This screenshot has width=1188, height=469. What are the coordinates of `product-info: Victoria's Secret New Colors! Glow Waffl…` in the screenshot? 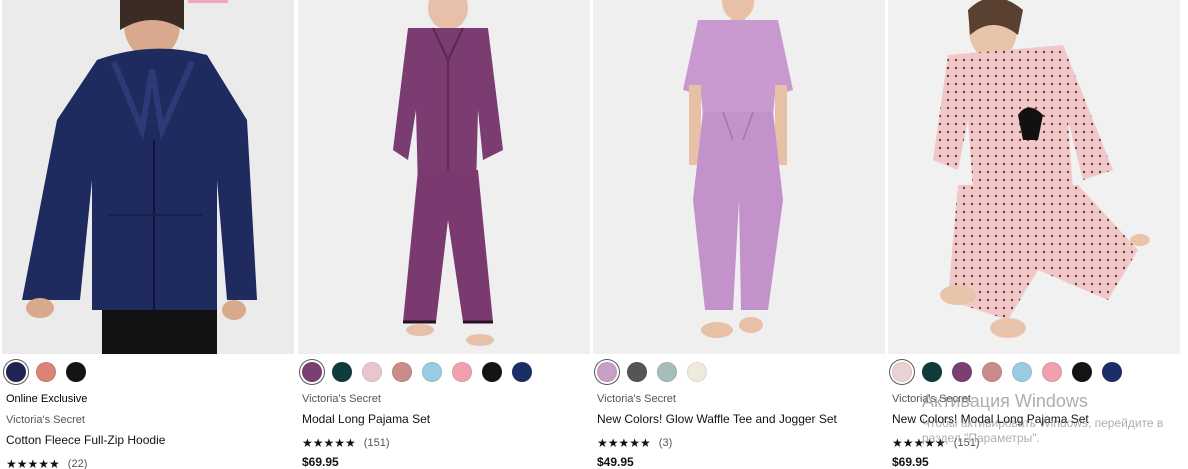 It's located at (741, 430).